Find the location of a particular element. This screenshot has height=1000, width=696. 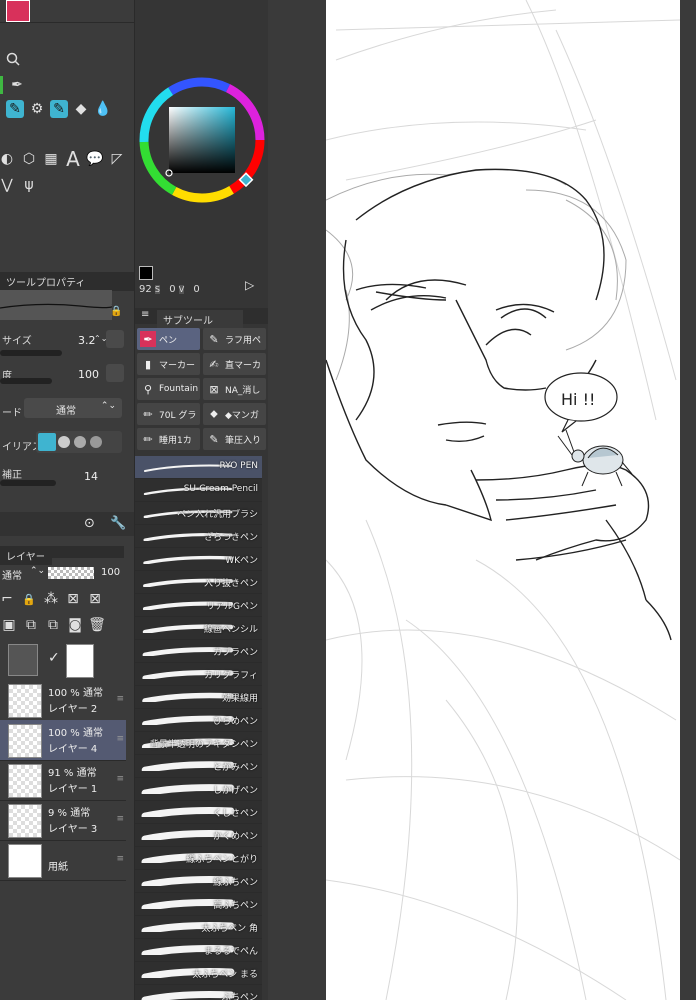

brush-item: 効果線用 is located at coordinates (198, 697).